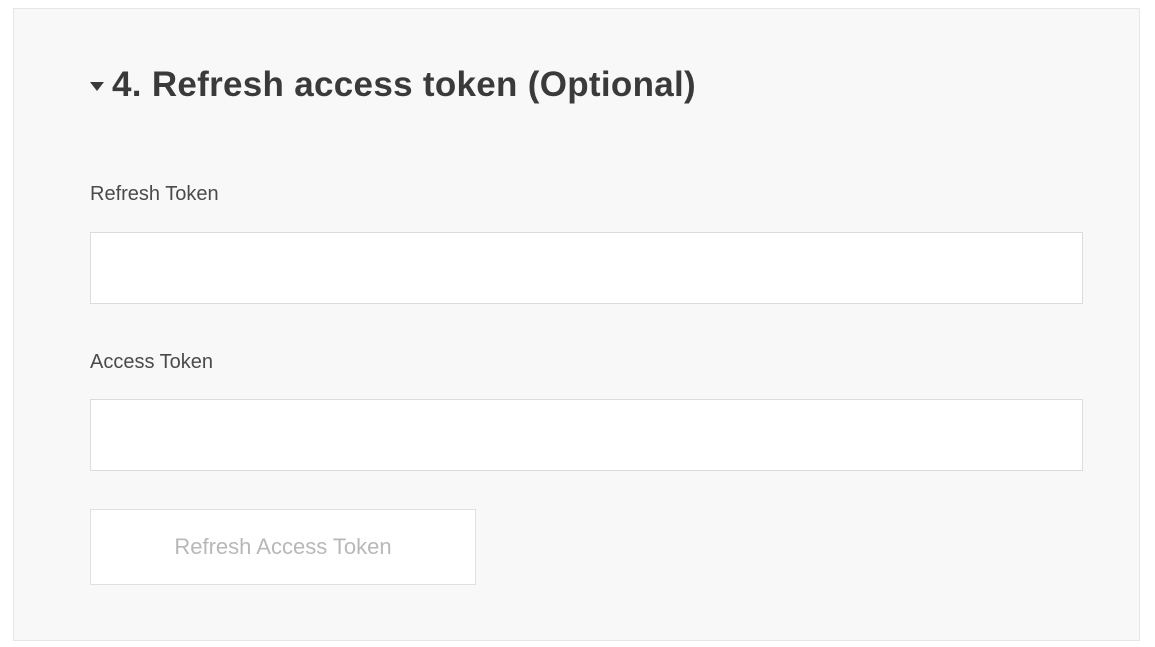  Describe the element at coordinates (404, 84) in the screenshot. I see `section-title: 4. Refresh access token (Optional)` at that location.